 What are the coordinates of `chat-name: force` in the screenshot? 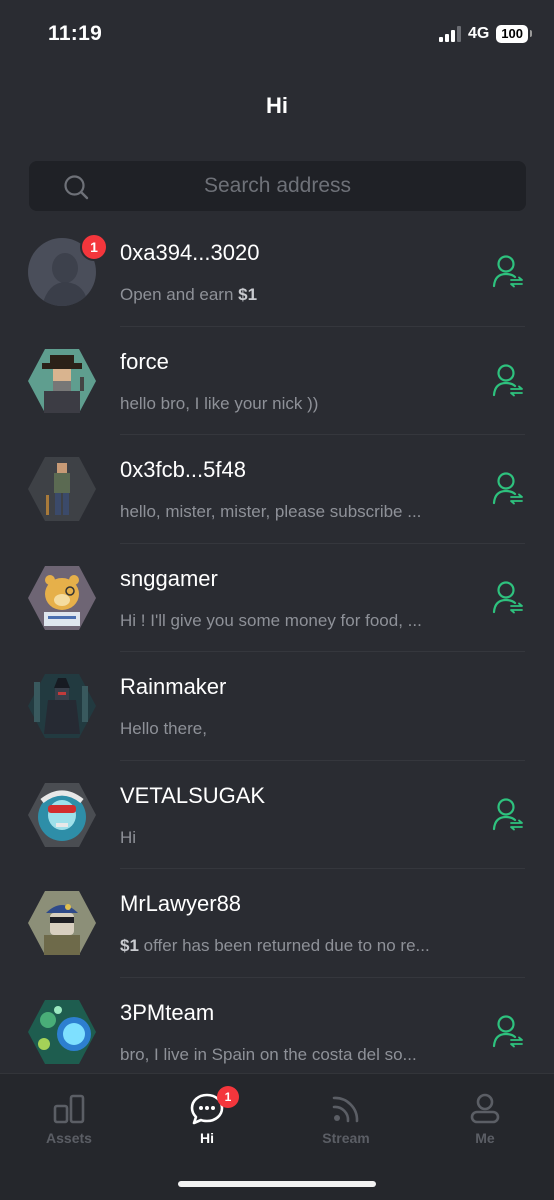 It's located at (144, 361).